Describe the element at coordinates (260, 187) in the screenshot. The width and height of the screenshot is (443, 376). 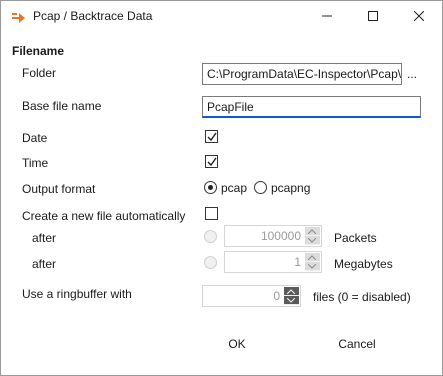
I see `format-pcapng-radio` at that location.